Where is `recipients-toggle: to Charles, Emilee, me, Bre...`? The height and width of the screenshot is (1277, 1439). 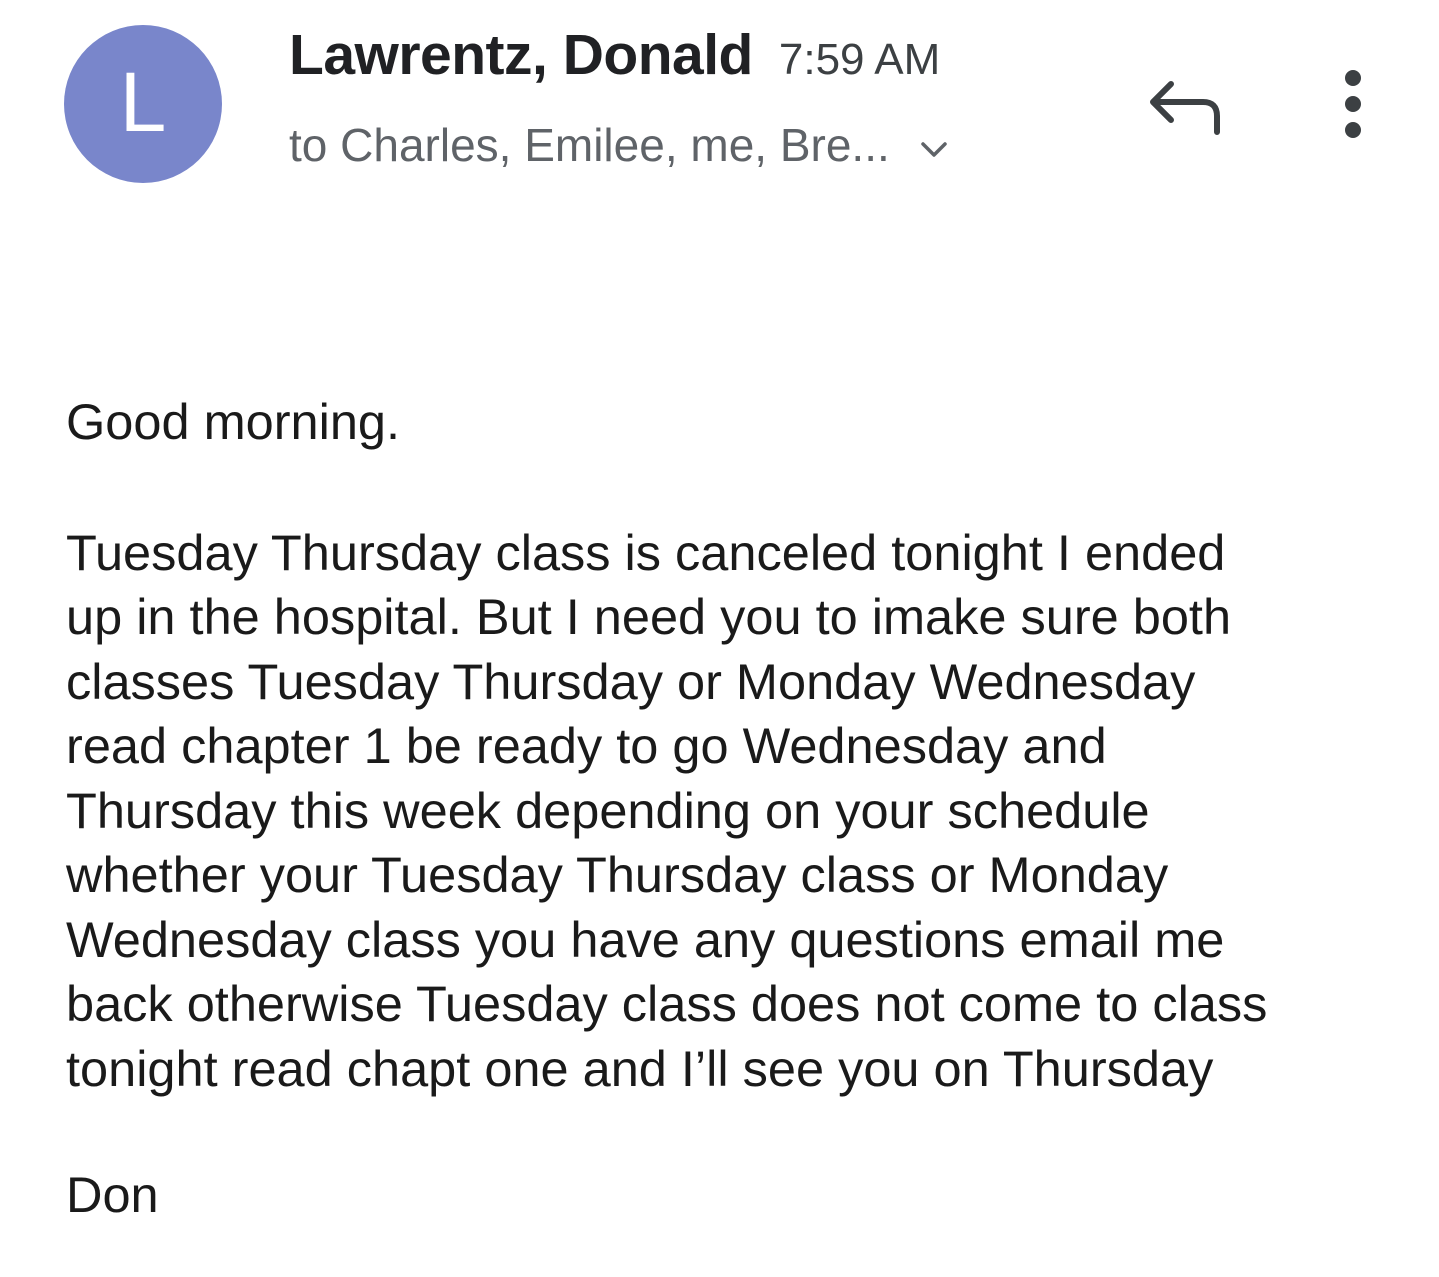
recipients-toggle: to Charles, Emilee, me, Bre... is located at coordinates (618, 145).